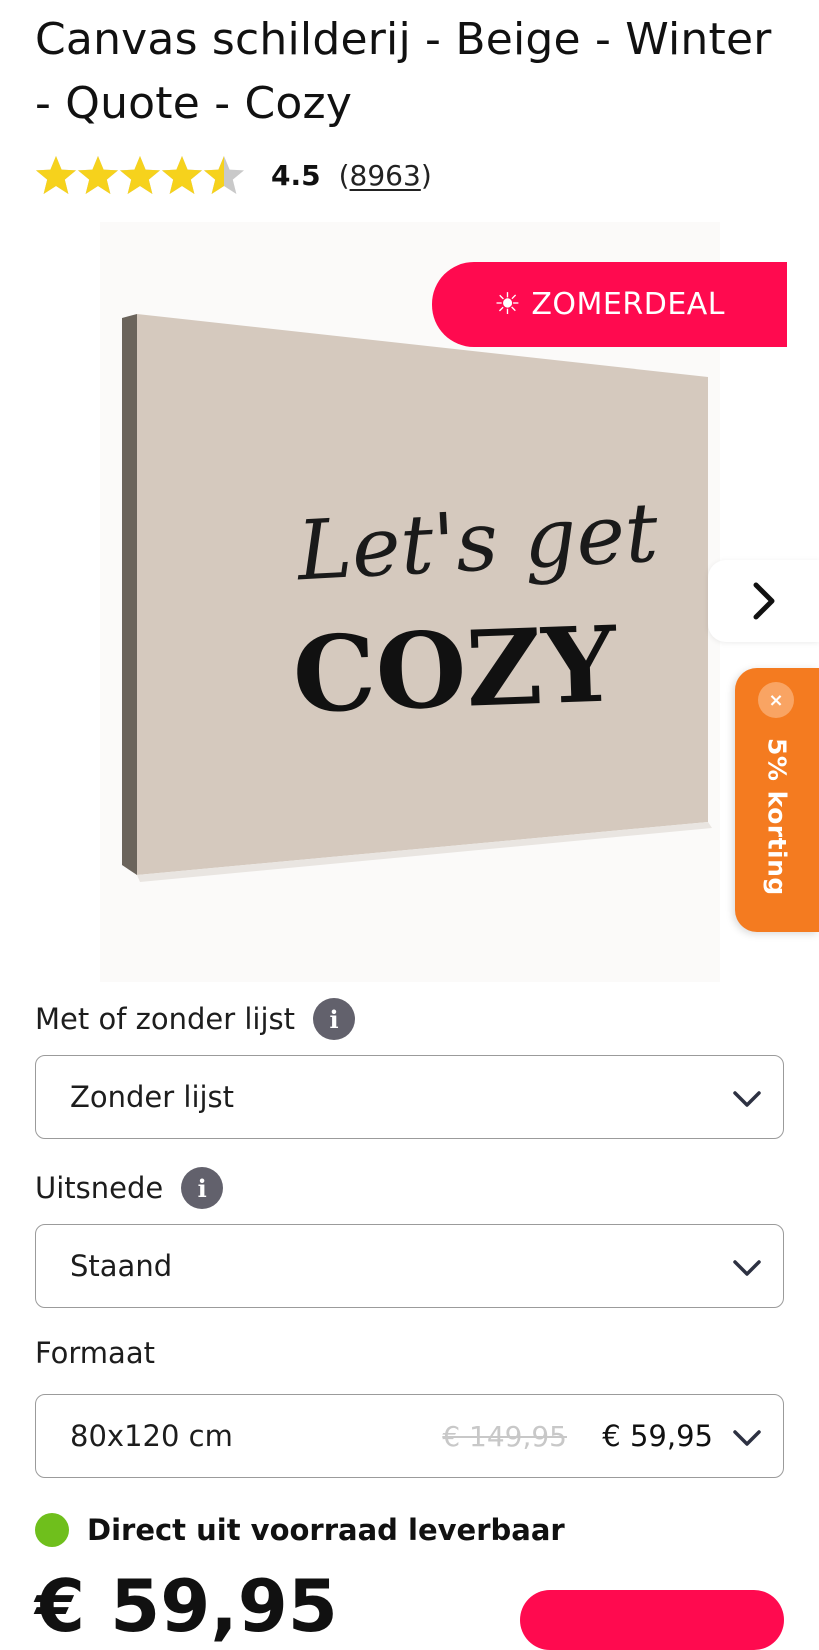 This screenshot has width=819, height=1650. Describe the element at coordinates (152, 1097) in the screenshot. I see `frame-select-value: Zonder lijst` at that location.